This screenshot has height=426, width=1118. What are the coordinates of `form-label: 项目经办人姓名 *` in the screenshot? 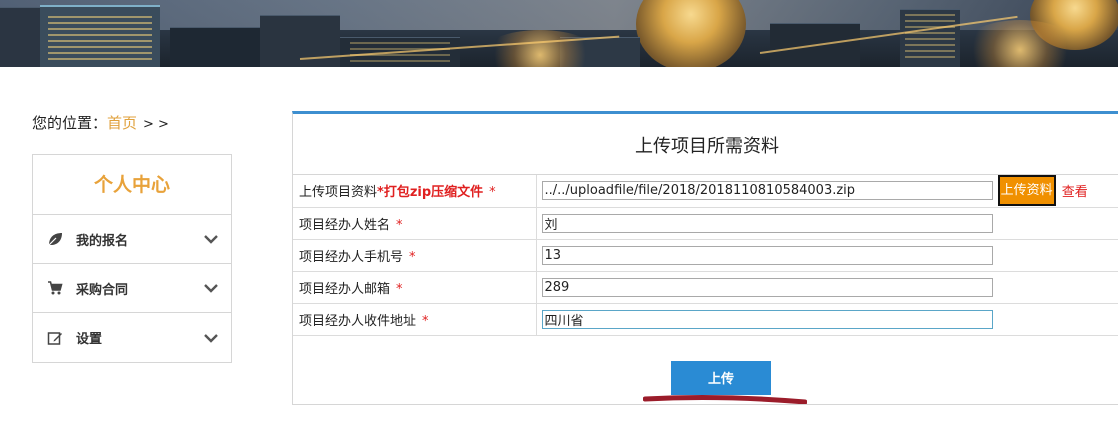 It's located at (415, 223).